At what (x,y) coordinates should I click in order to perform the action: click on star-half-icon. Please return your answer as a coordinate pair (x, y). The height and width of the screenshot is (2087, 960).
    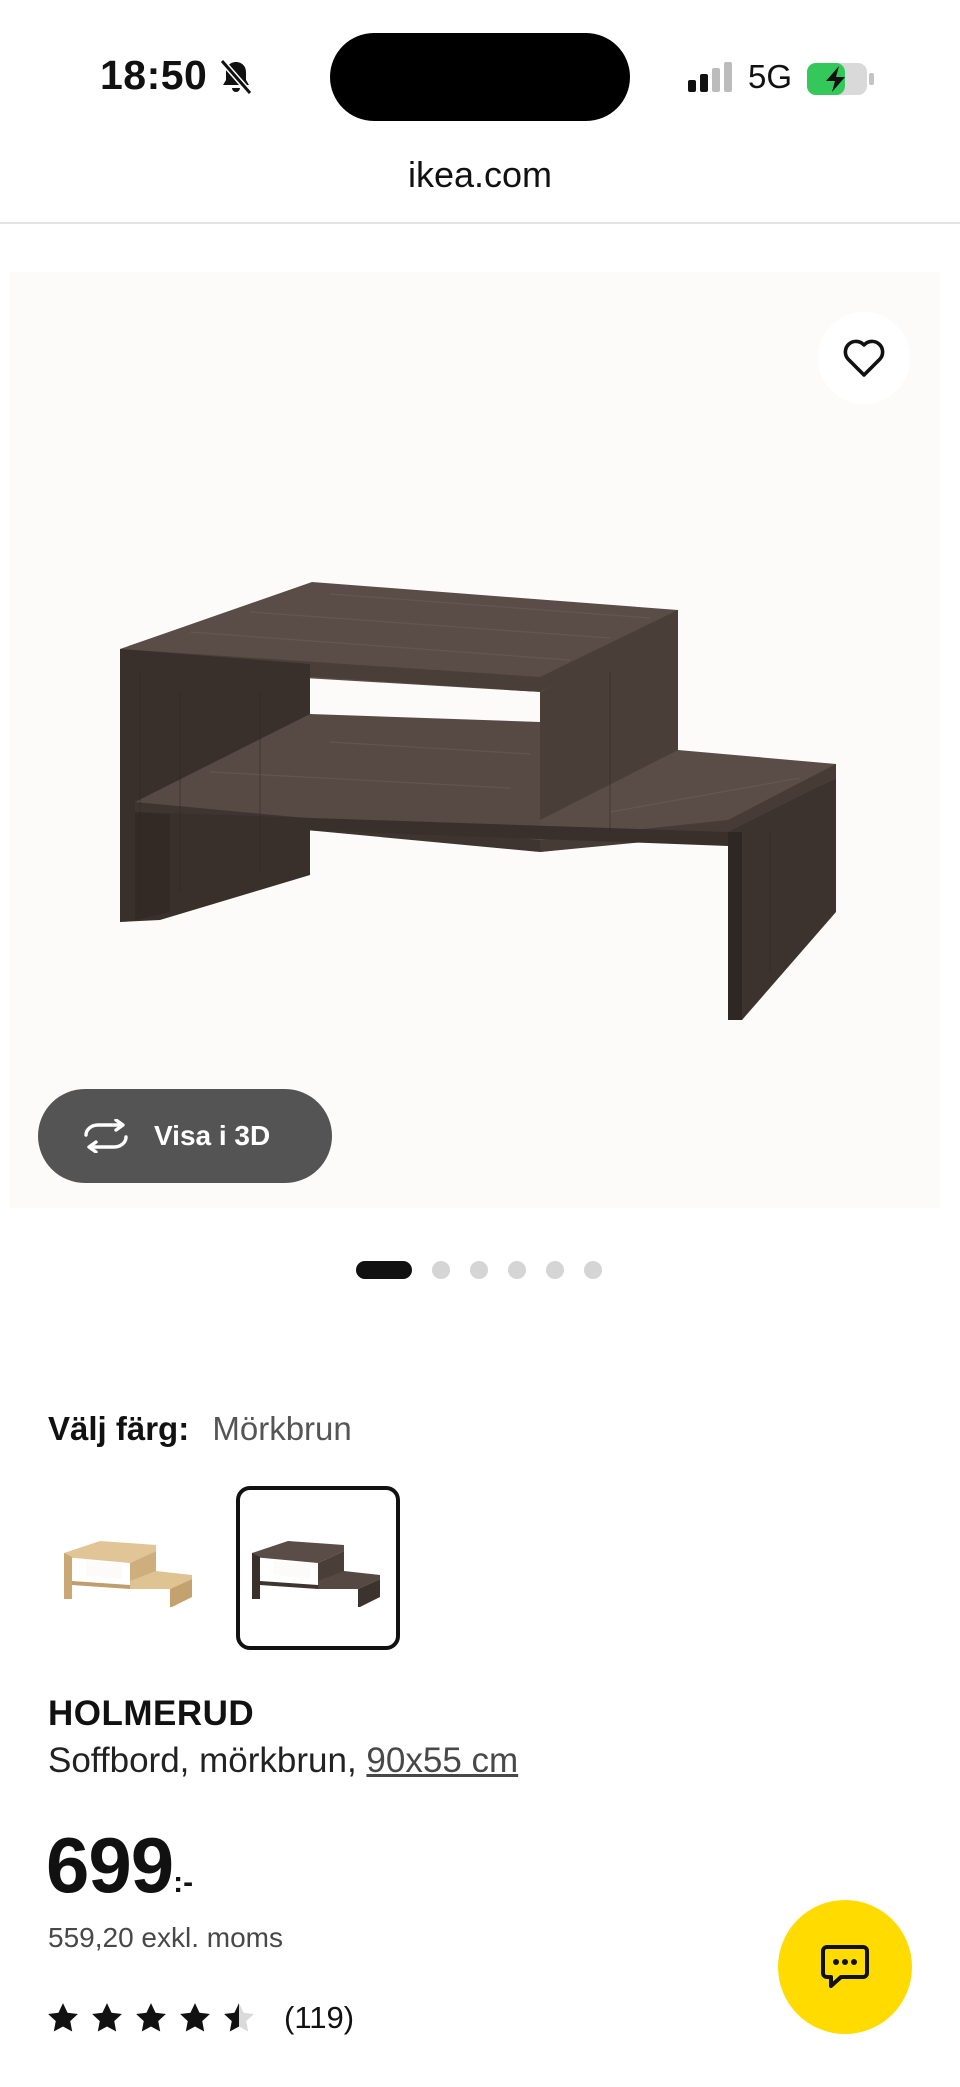
    Looking at the image, I should click on (239, 2017).